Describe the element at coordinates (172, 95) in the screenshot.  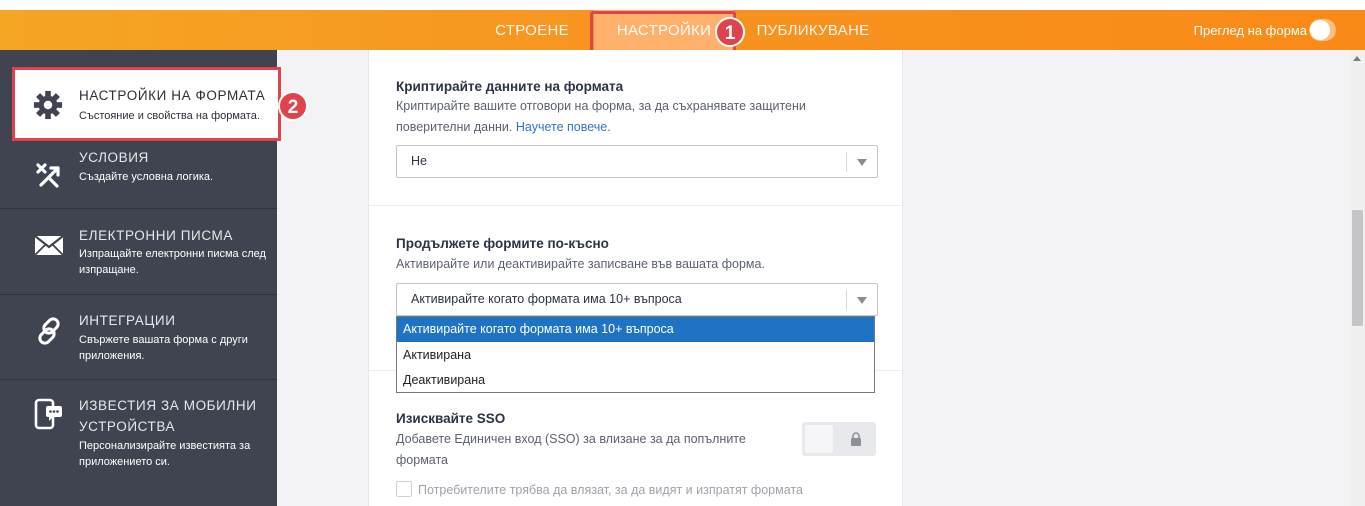
I see `sidebar-item-title: НАСТРОЙКИ НА ФОРМАТА` at that location.